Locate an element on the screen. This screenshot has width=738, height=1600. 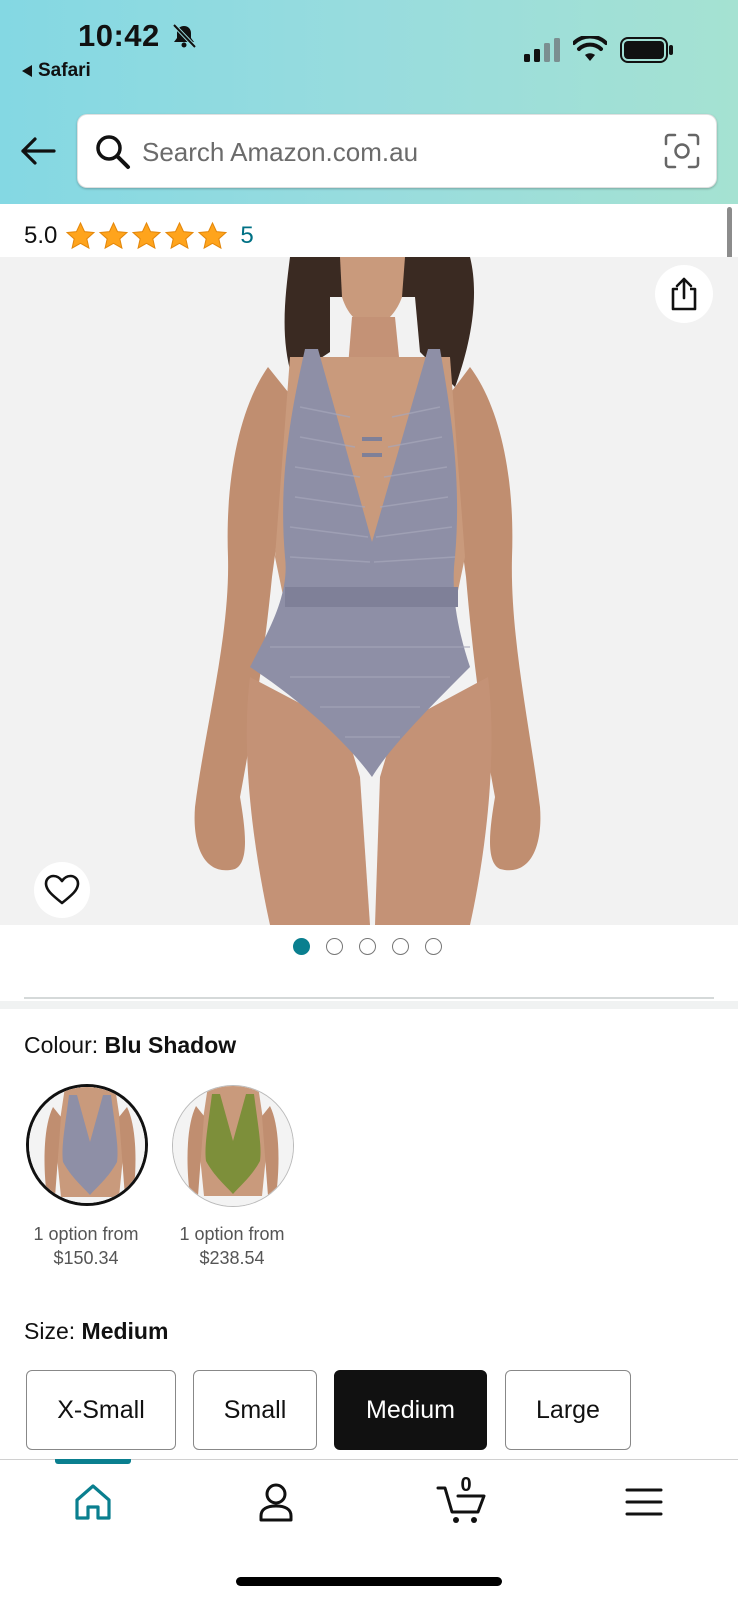
rating-count-link: 5 is located at coordinates (246, 236).